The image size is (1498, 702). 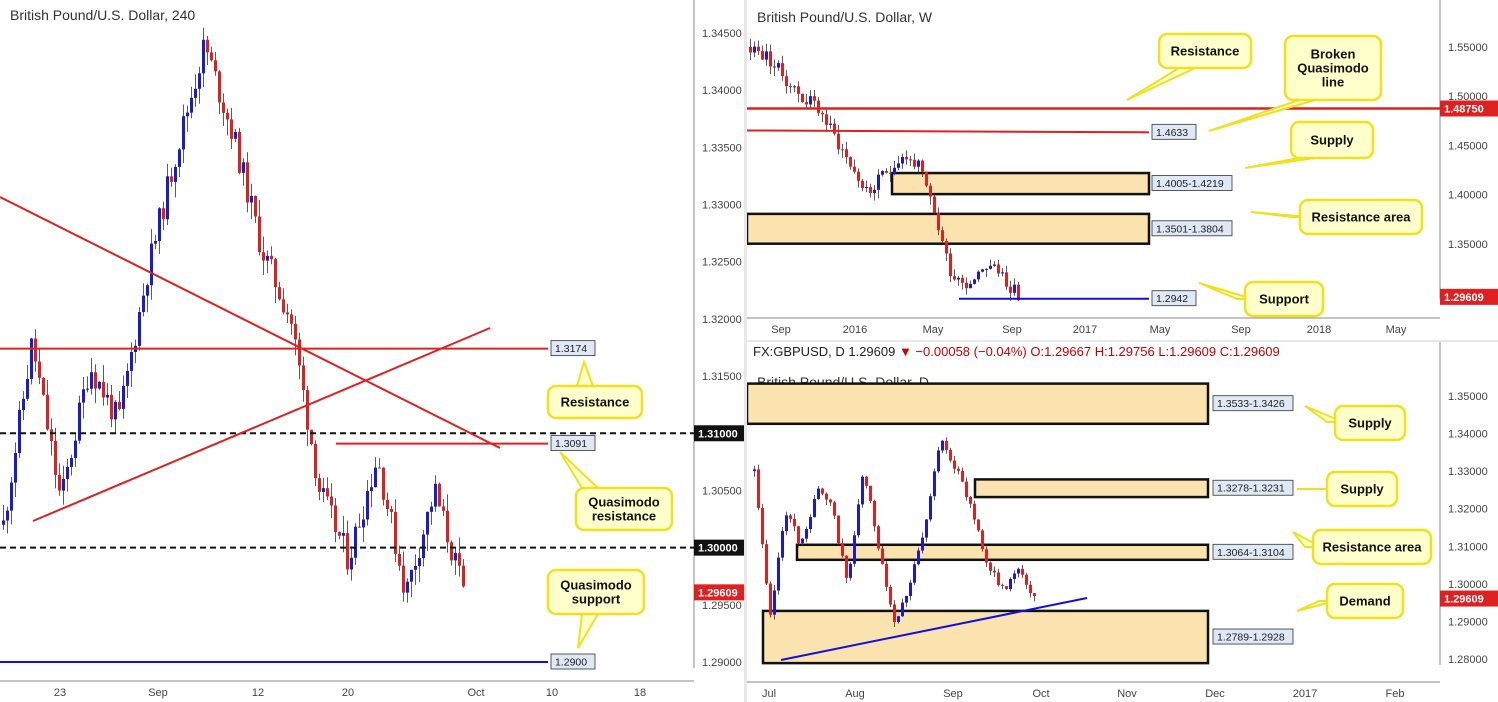 What do you see at coordinates (722, 263) in the screenshot?
I see `price-tick-label: 1.32500` at bounding box center [722, 263].